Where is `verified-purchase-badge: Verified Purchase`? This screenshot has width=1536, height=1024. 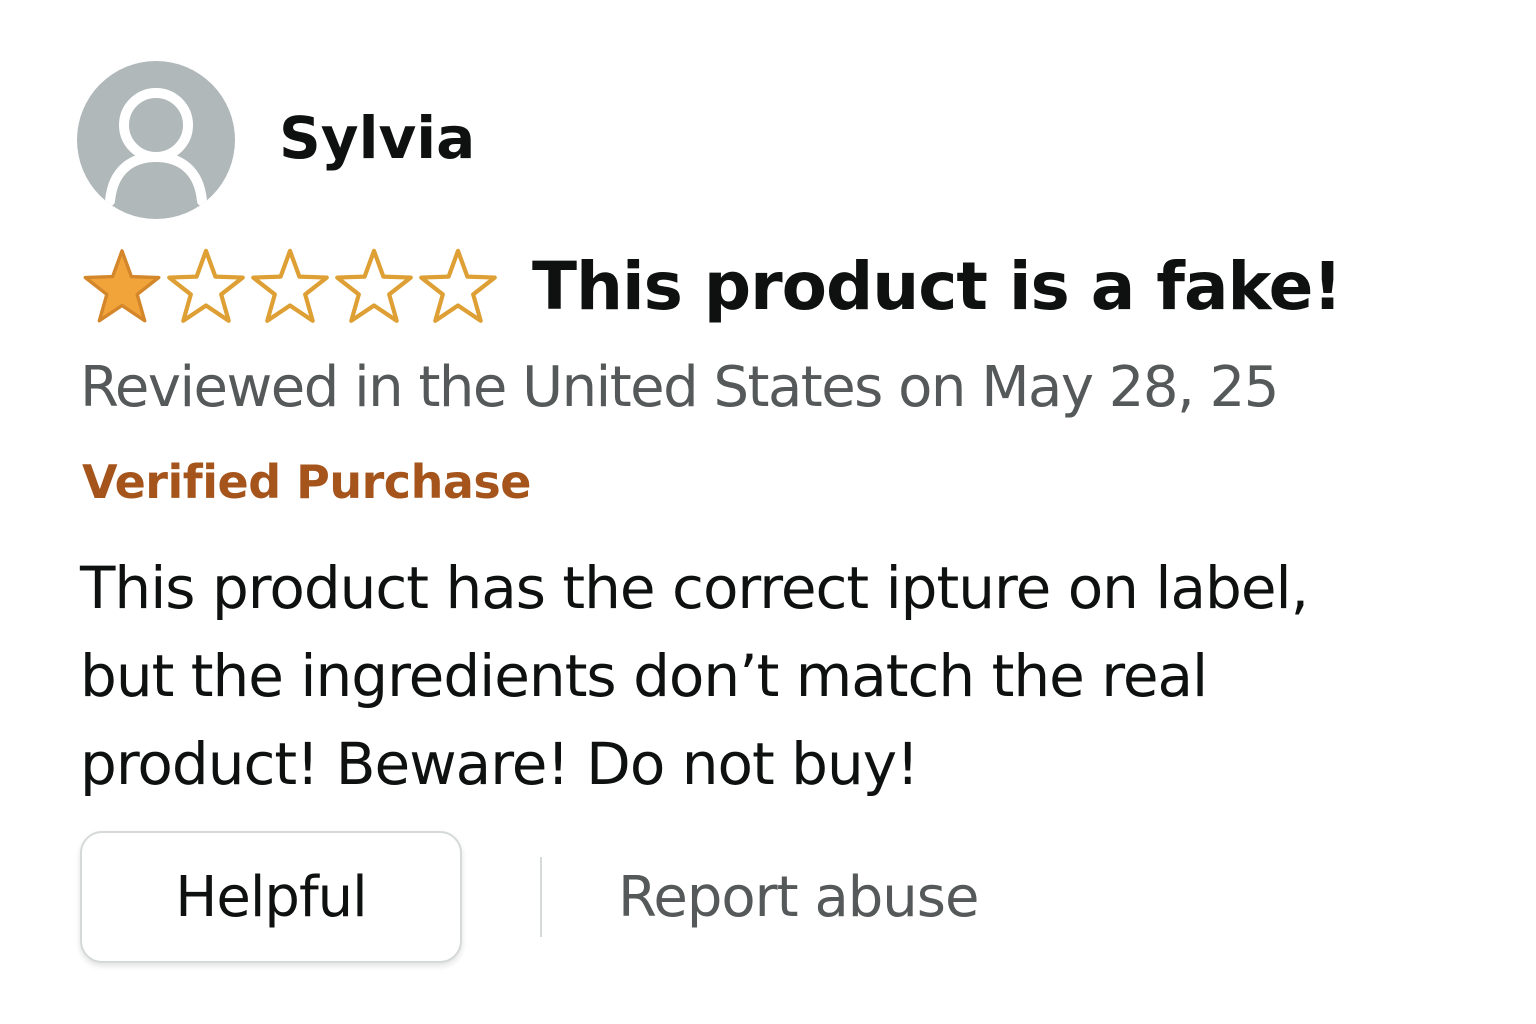 verified-purchase-badge: Verified Purchase is located at coordinates (306, 482).